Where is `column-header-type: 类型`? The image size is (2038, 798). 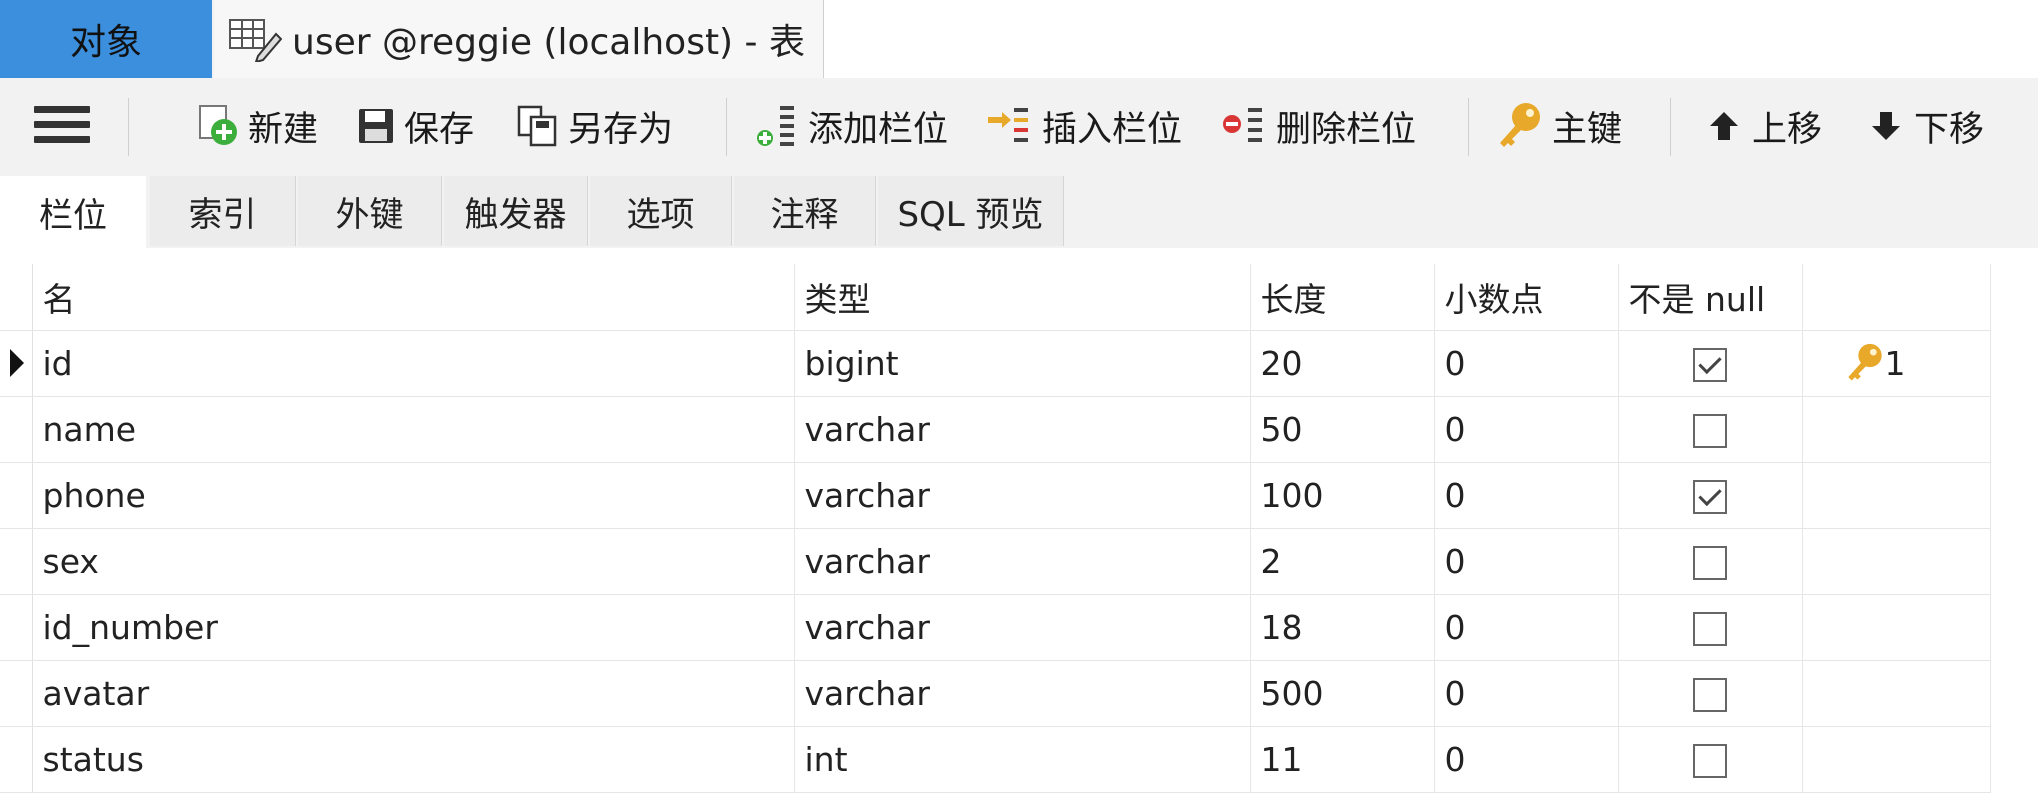 column-header-type: 类型 is located at coordinates (1022, 297).